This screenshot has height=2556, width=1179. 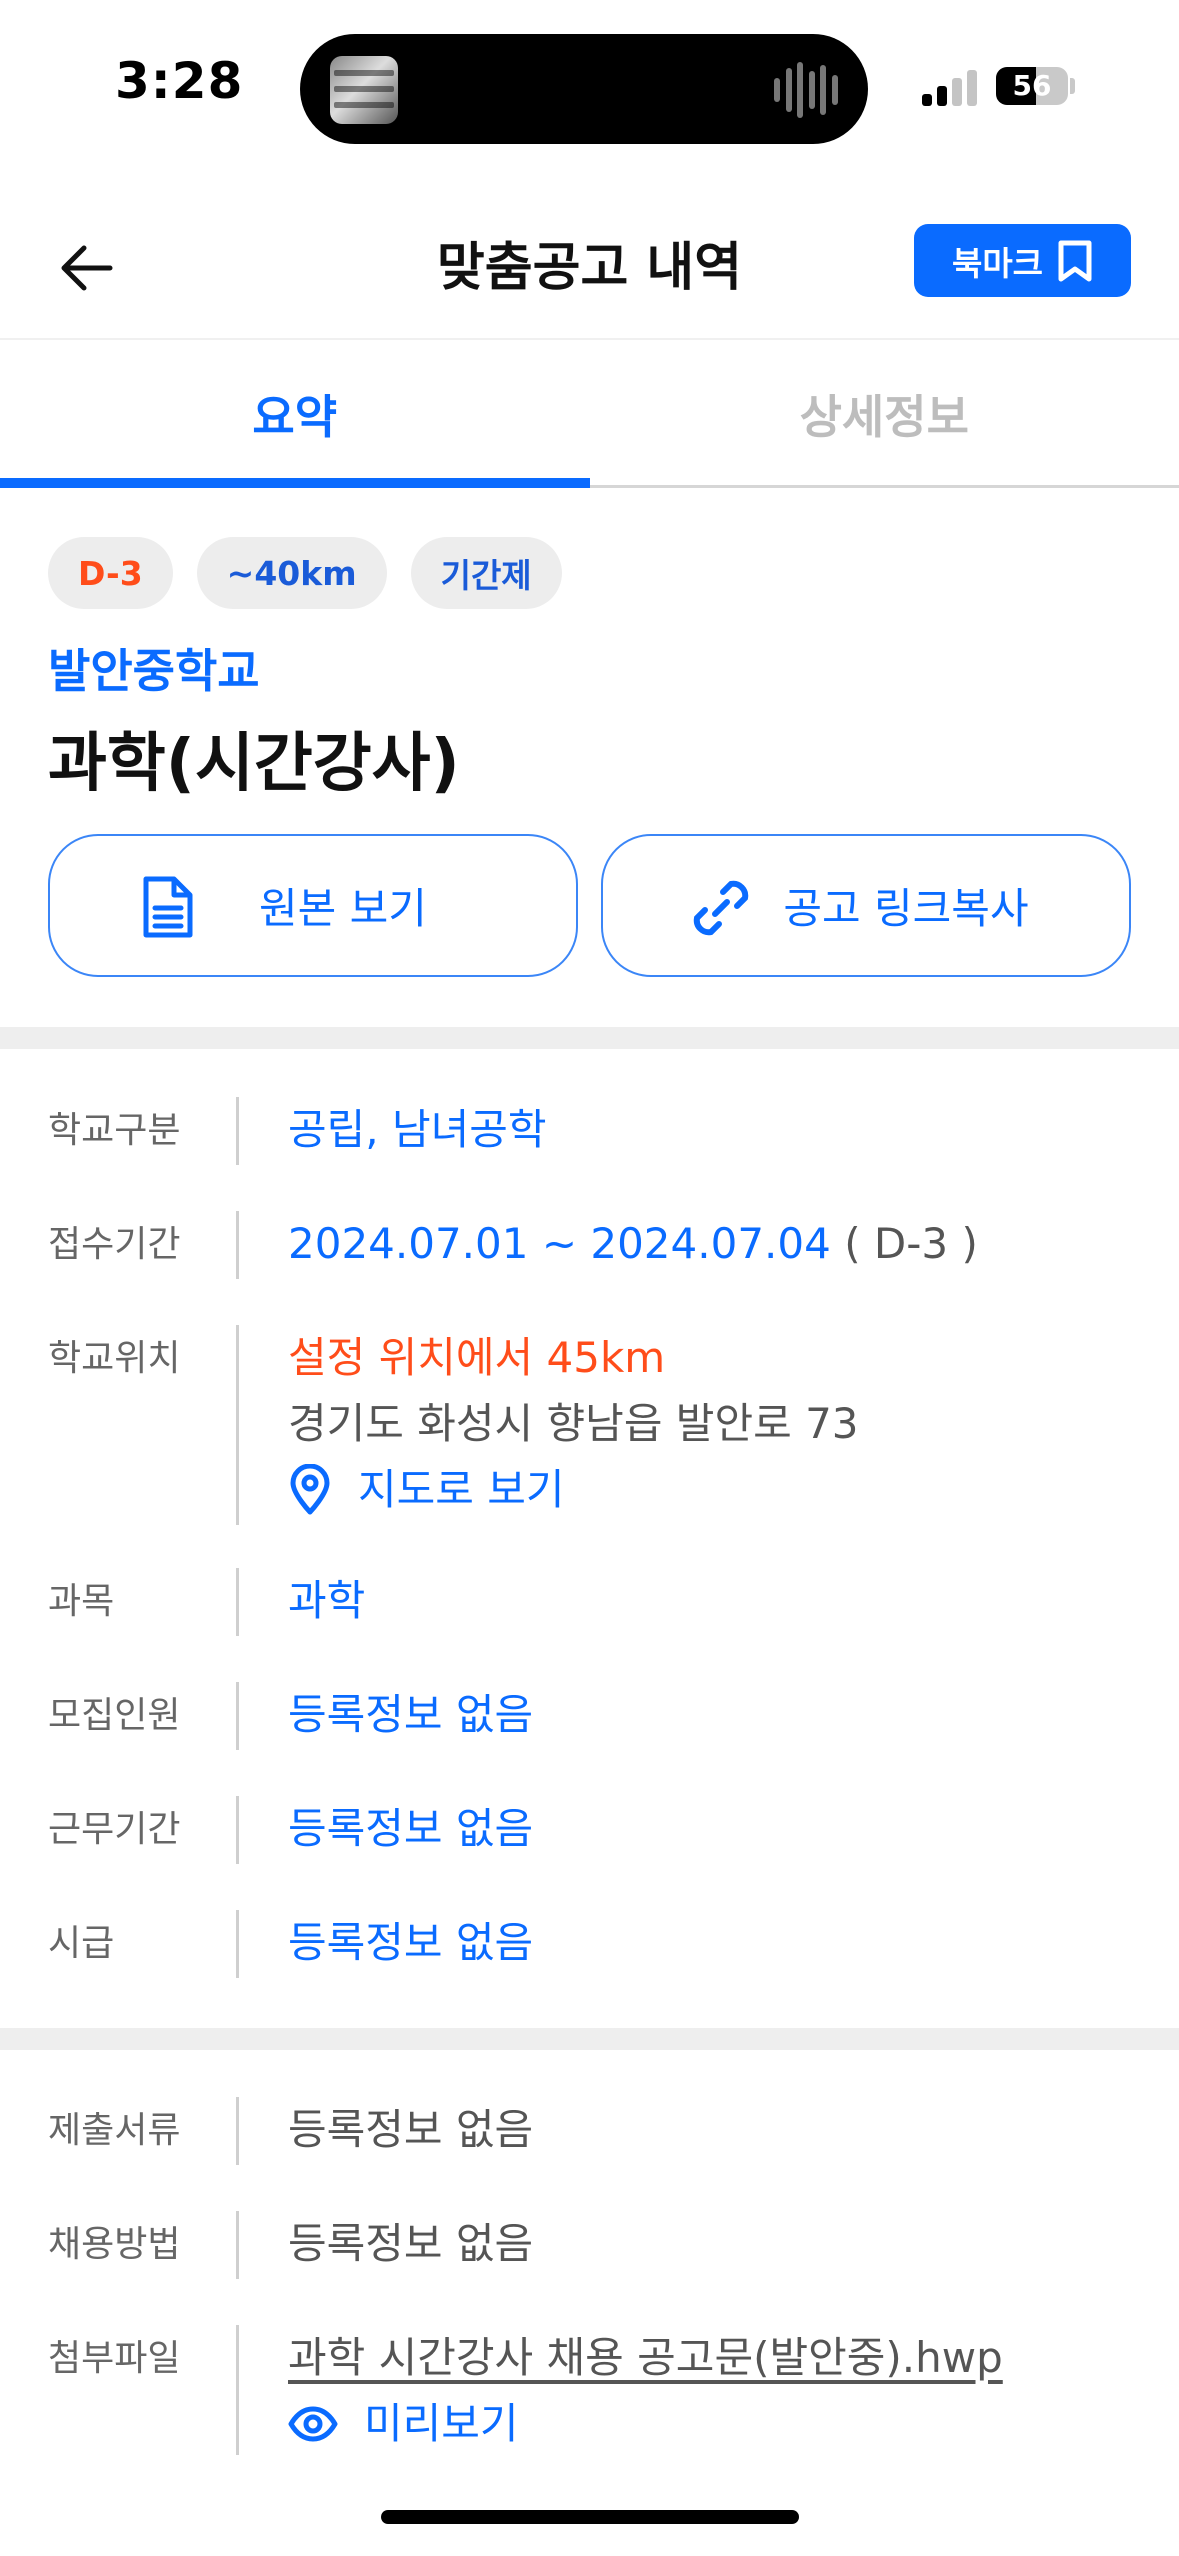 I want to click on info-label: 채용방법, so click(x=114, y=2244).